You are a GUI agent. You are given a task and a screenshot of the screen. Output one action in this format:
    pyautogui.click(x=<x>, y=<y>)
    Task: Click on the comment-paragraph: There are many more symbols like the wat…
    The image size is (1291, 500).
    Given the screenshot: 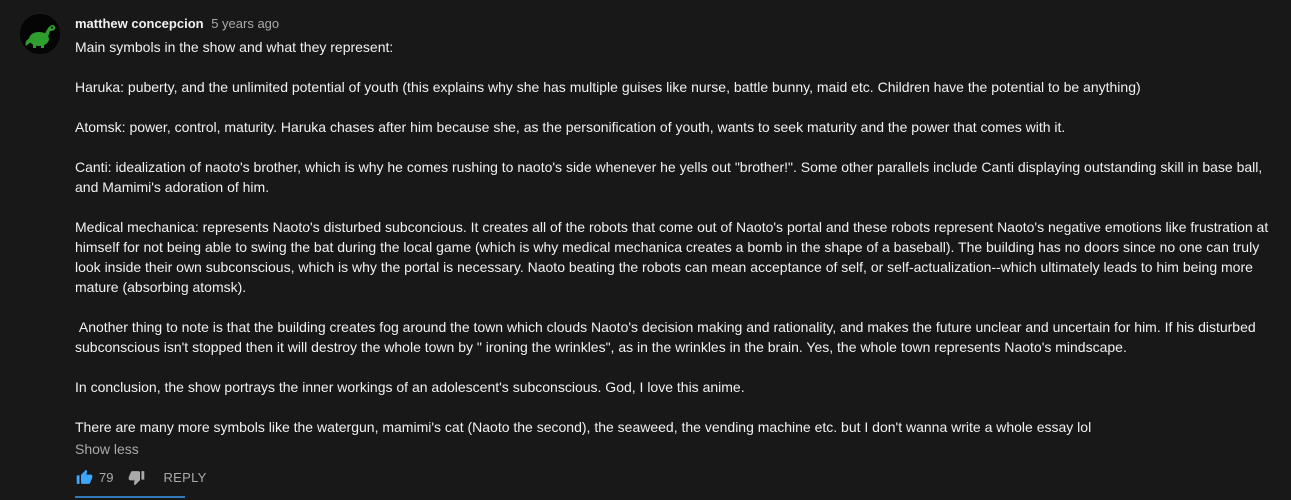 What is the action you would take?
    pyautogui.click(x=583, y=427)
    